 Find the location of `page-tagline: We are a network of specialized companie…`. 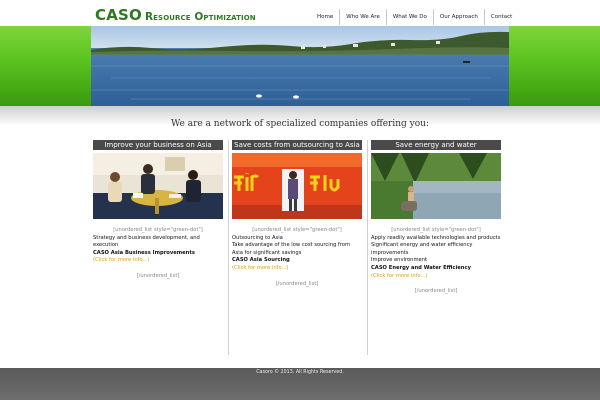

page-tagline: We are a network of specialized companie… is located at coordinates (300, 124).